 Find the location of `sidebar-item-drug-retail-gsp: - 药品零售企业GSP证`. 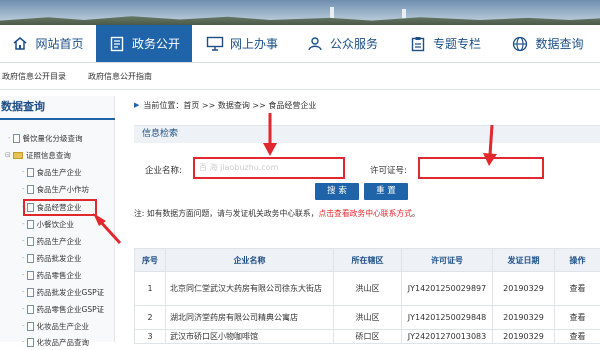

sidebar-item-drug-retail-gsp: - 药品零售企业GSP证 is located at coordinates (68, 309).